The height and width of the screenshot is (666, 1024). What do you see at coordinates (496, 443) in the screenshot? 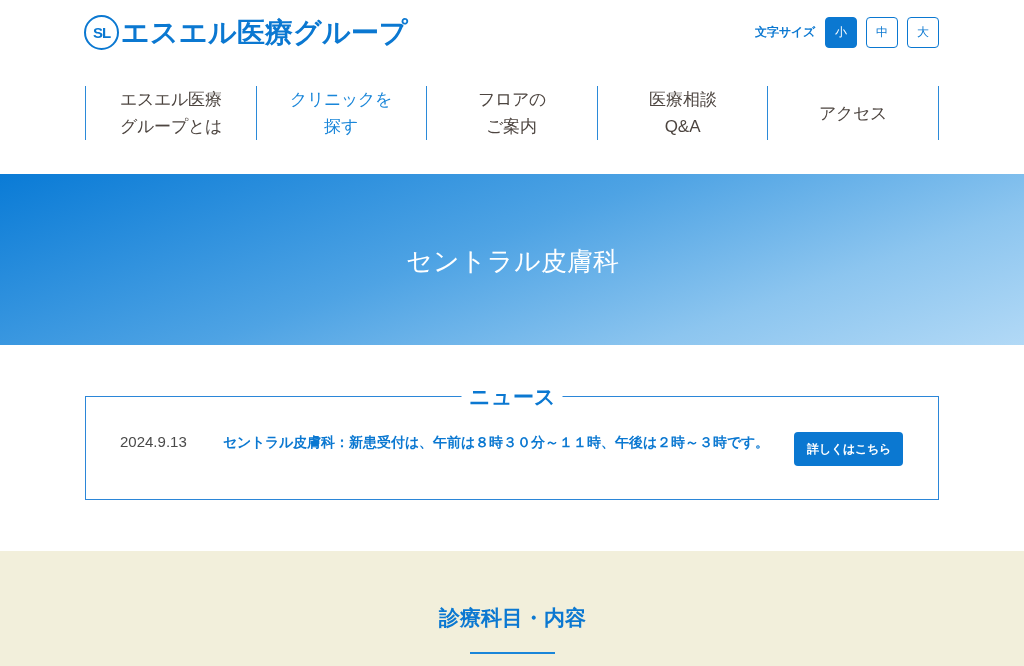
I see `news-text: セントラル皮膚科：新患受付は、午前は８時３０分～１１時、午後は２時～３時です。` at bounding box center [496, 443].